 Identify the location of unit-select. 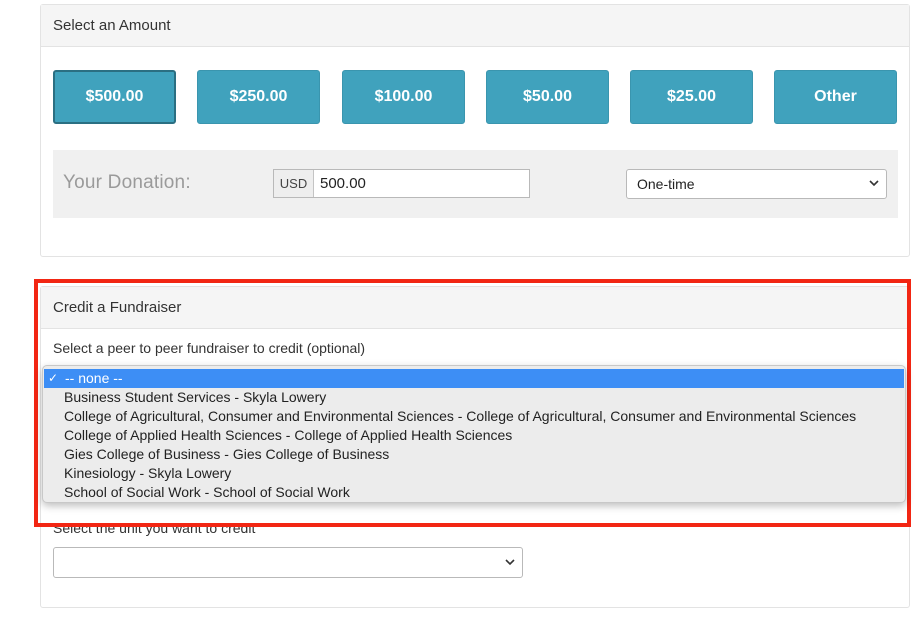
(288, 562).